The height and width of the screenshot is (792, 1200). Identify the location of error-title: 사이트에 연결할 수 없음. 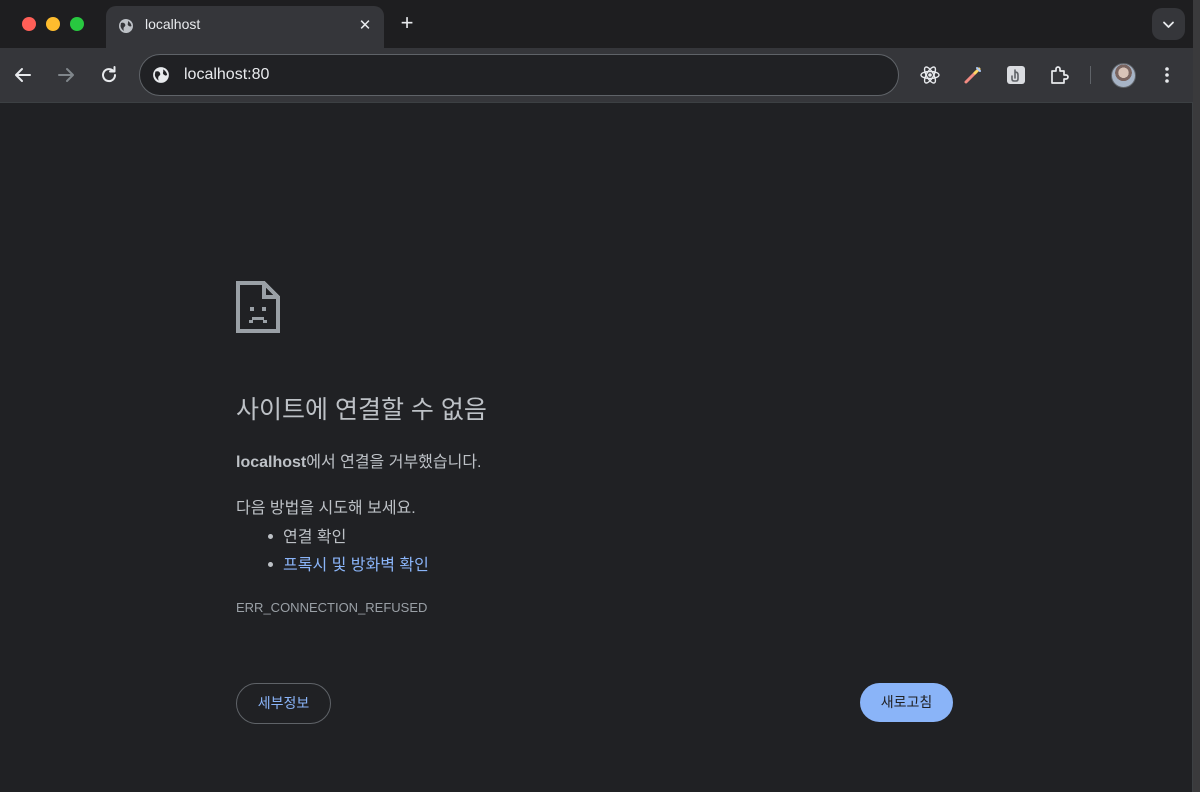
(361, 410).